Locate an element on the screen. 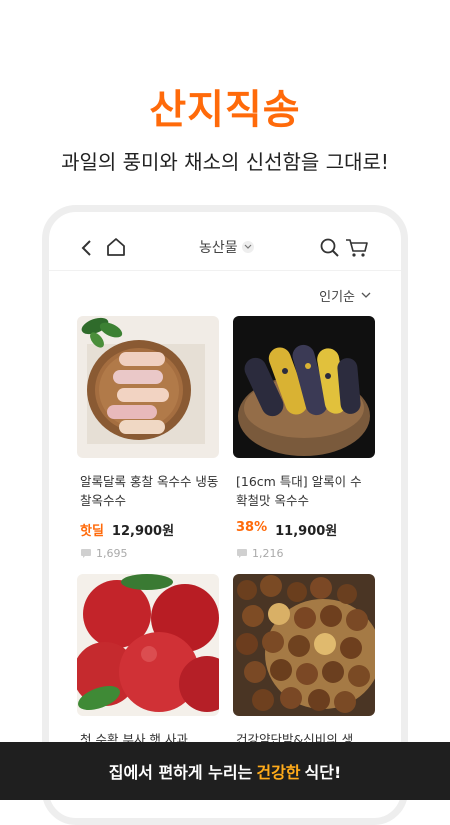  home-icon is located at coordinates (116, 247).